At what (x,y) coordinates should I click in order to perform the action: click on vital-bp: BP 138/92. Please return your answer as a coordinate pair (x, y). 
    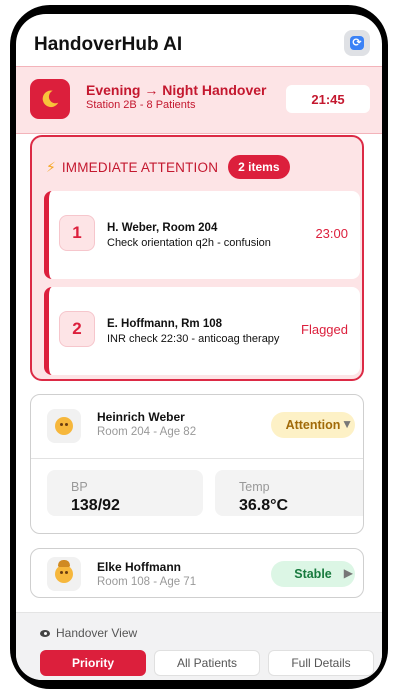
    Looking at the image, I should click on (125, 493).